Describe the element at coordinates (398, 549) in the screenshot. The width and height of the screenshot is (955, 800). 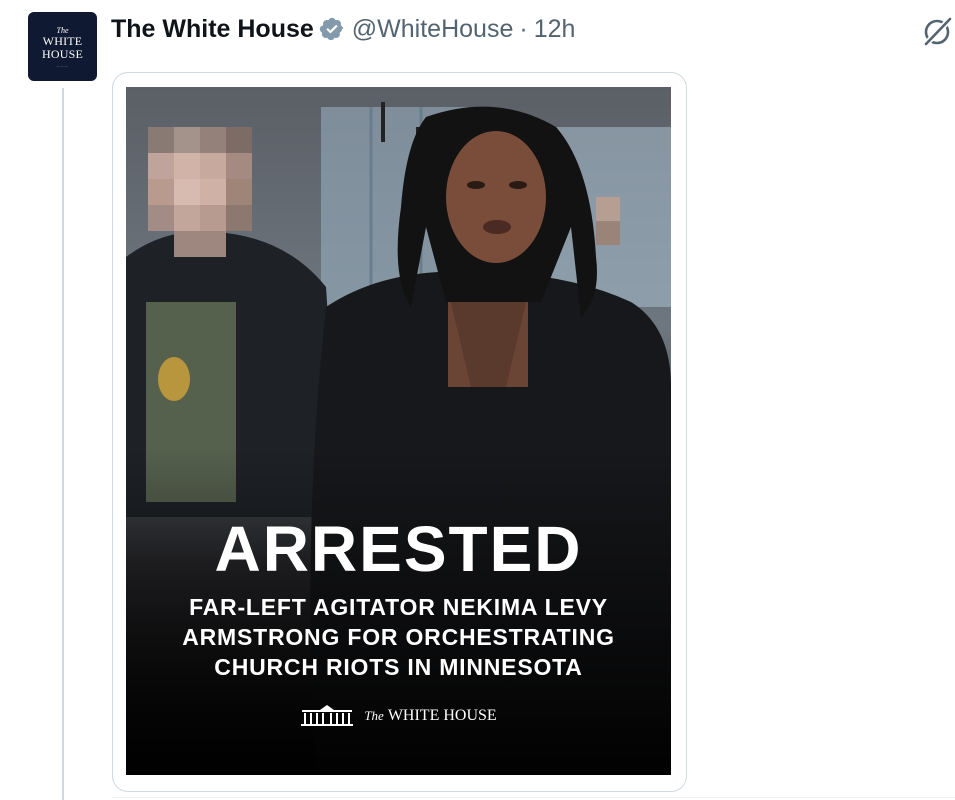
I see `photo-headline: ARRESTED` at that location.